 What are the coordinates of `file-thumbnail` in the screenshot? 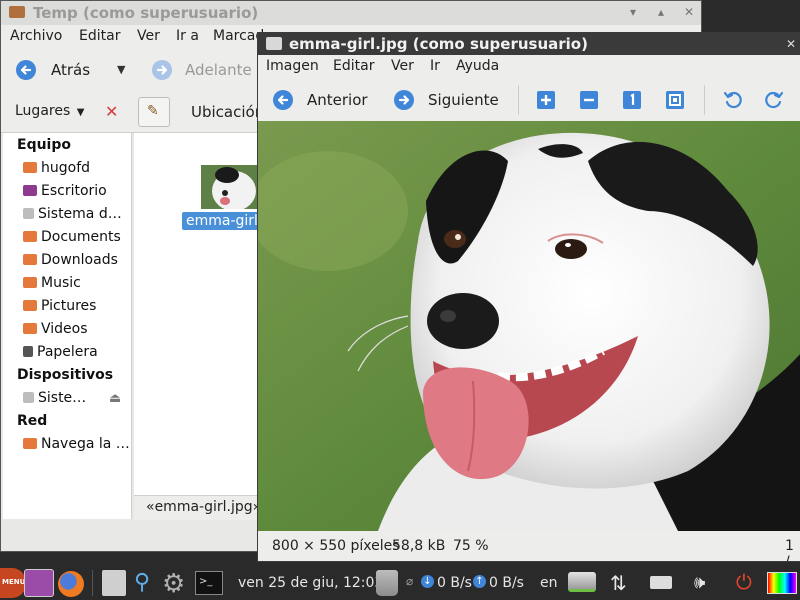 It's located at (230, 187).